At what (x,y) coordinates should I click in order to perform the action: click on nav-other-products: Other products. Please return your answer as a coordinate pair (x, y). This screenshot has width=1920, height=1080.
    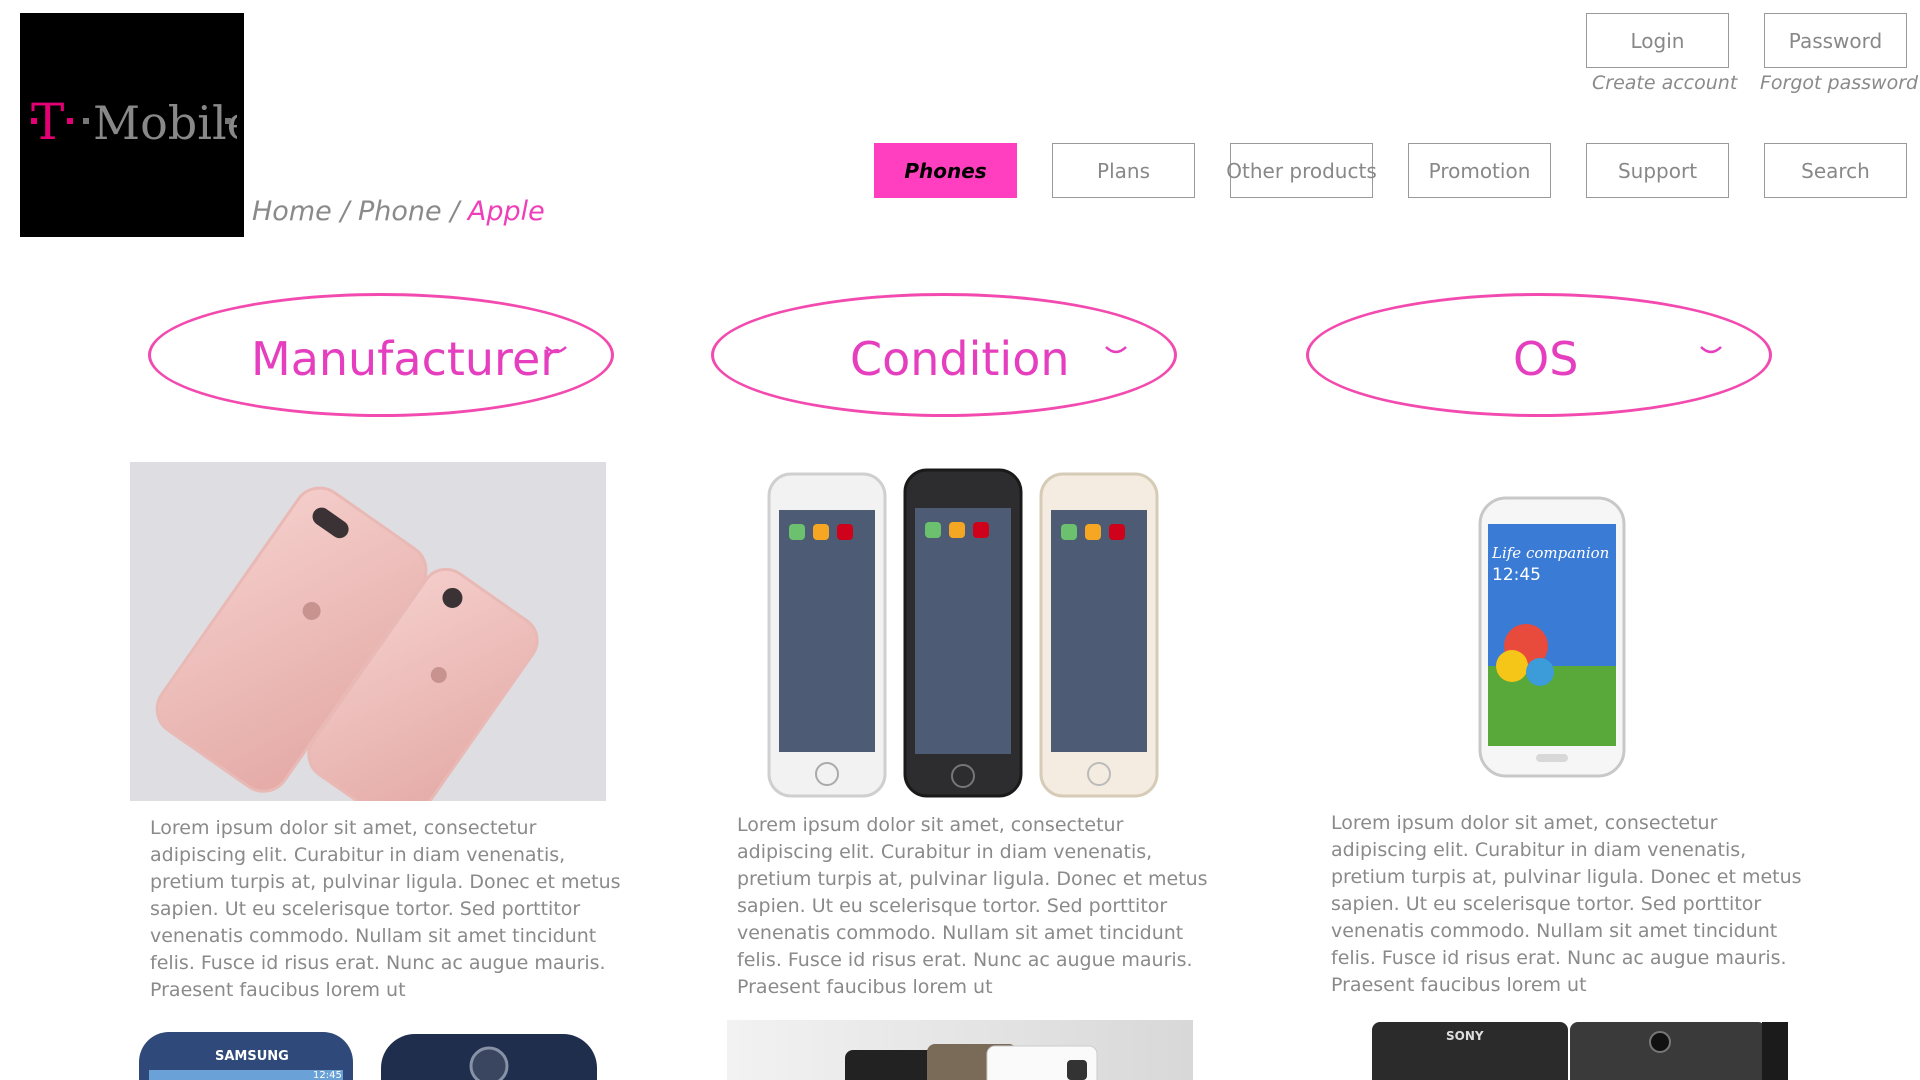
    Looking at the image, I should click on (1301, 170).